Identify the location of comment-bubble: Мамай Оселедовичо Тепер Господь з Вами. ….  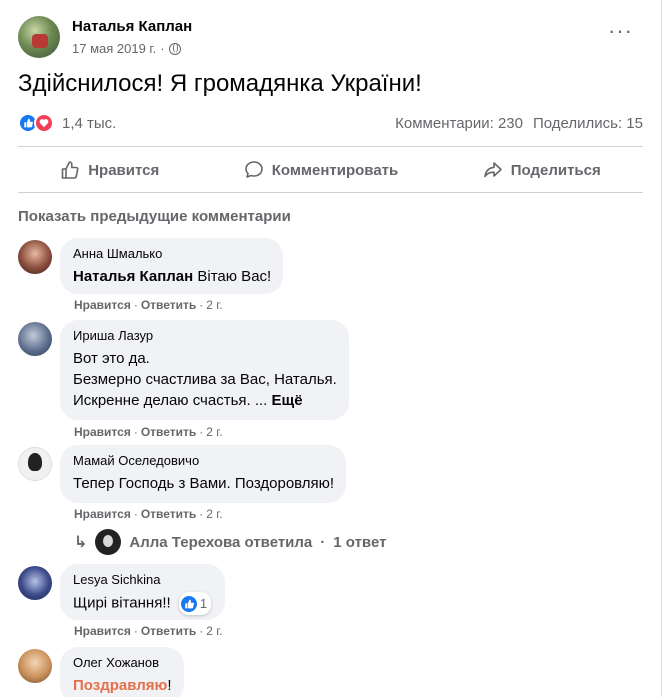
(203, 474).